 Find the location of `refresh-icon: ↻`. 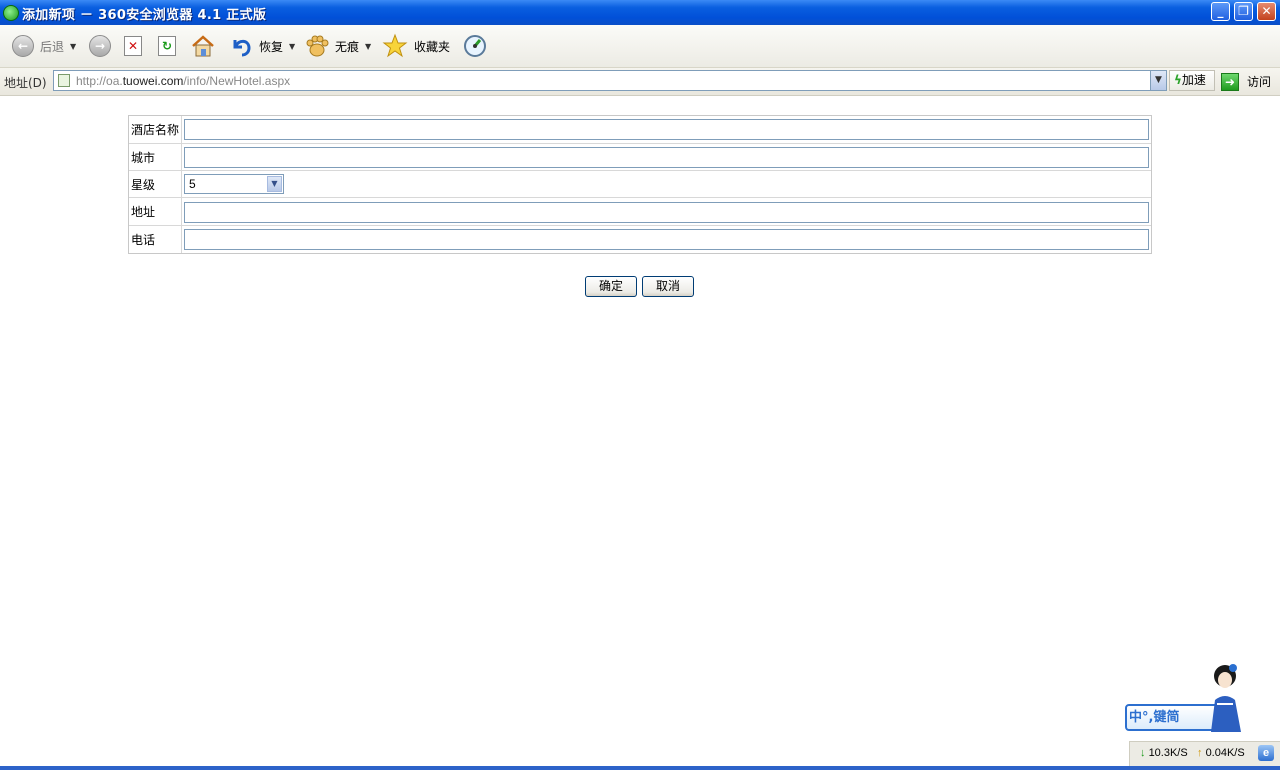

refresh-icon: ↻ is located at coordinates (167, 46).